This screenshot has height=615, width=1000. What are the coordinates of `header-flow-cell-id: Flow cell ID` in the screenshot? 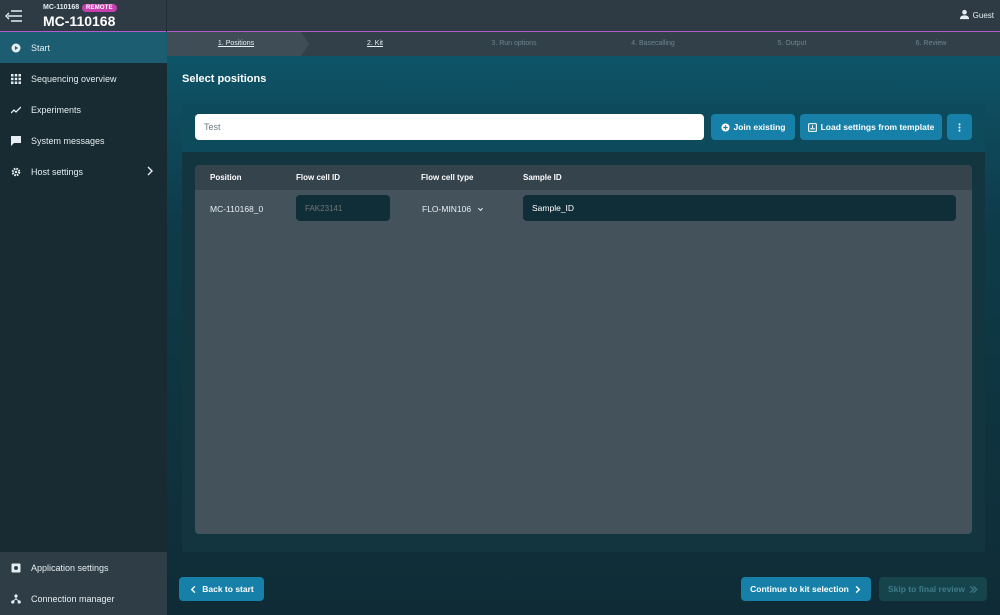 It's located at (318, 177).